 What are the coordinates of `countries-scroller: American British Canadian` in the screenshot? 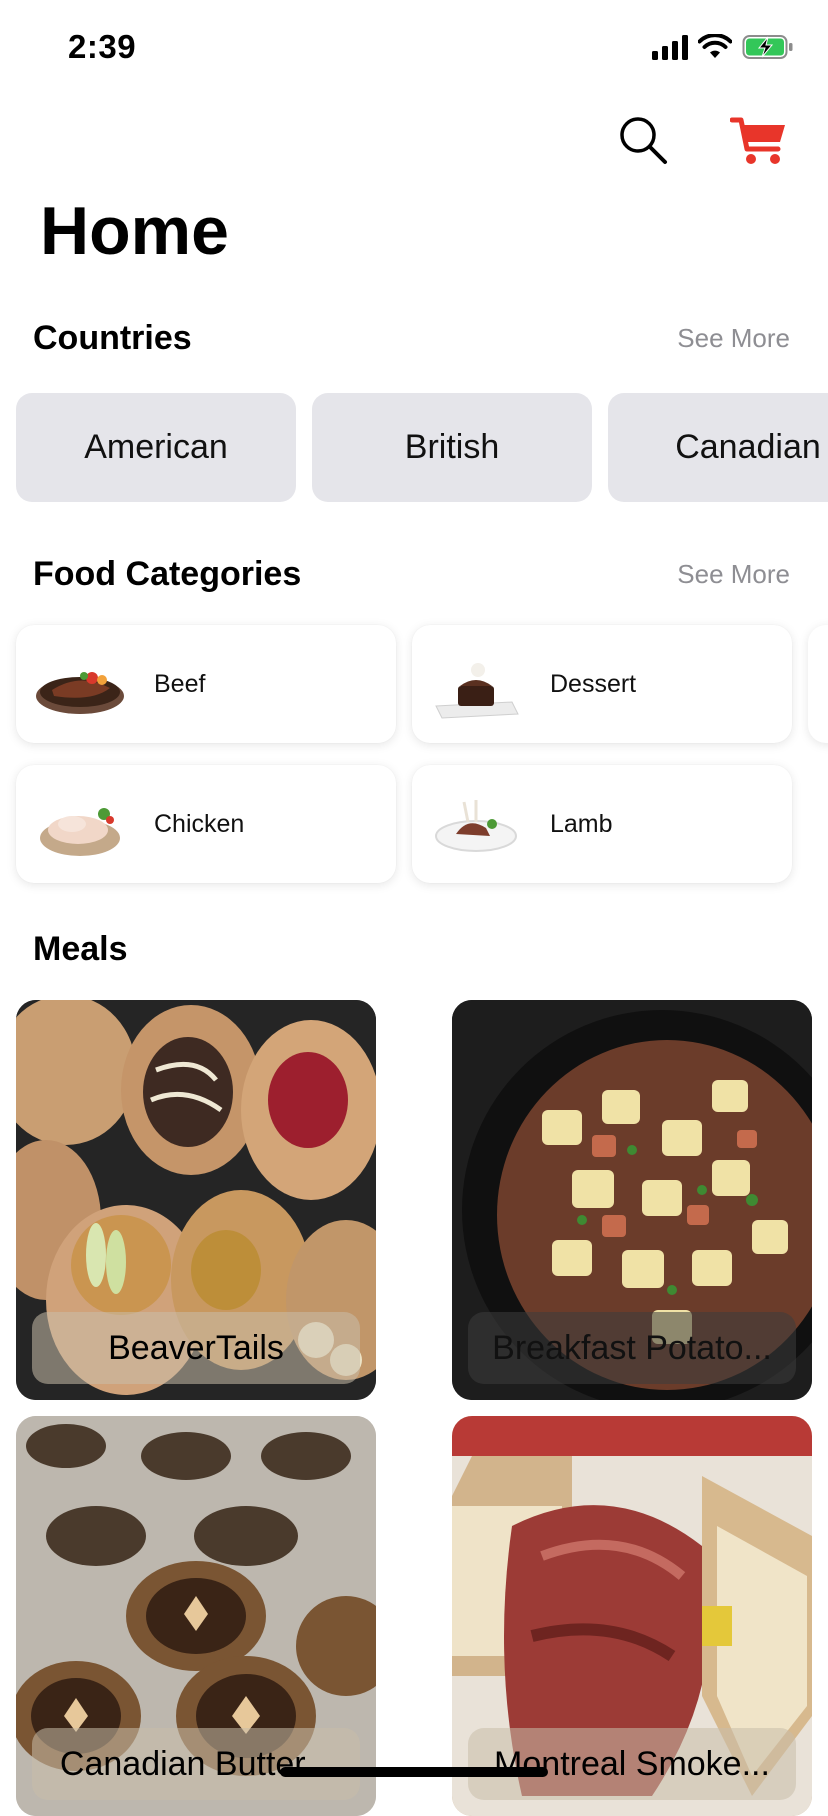 It's located at (422, 448).